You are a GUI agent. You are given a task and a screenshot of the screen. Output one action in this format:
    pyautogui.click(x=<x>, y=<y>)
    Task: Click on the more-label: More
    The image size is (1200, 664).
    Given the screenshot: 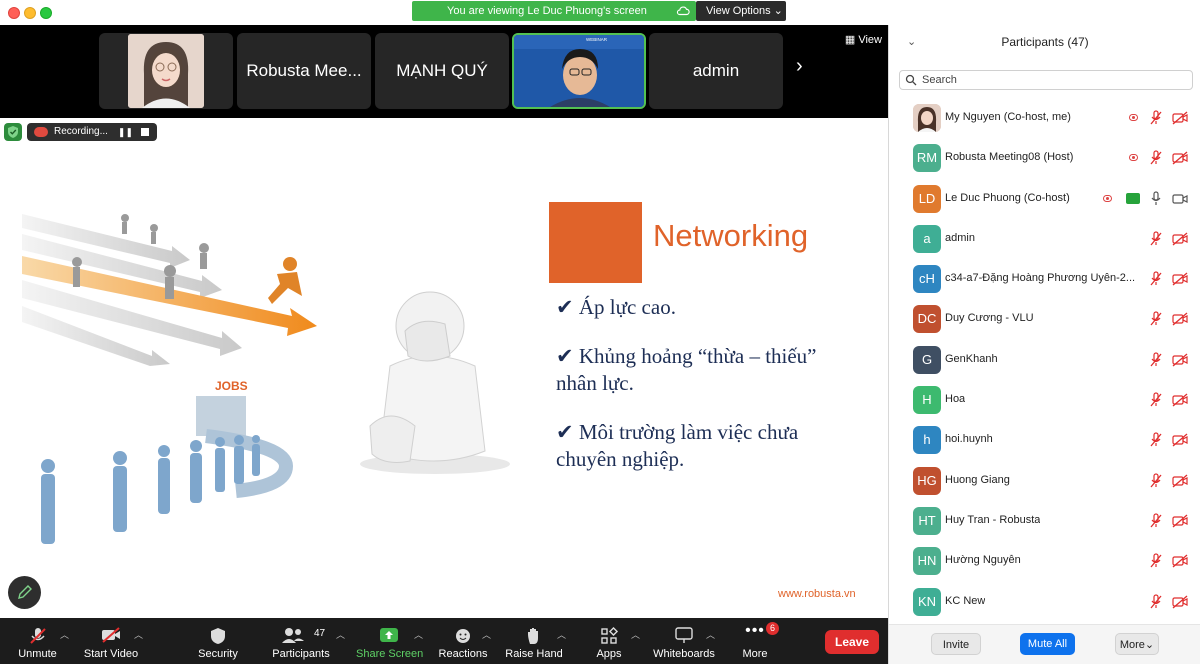 What is the action you would take?
    pyautogui.click(x=755, y=654)
    